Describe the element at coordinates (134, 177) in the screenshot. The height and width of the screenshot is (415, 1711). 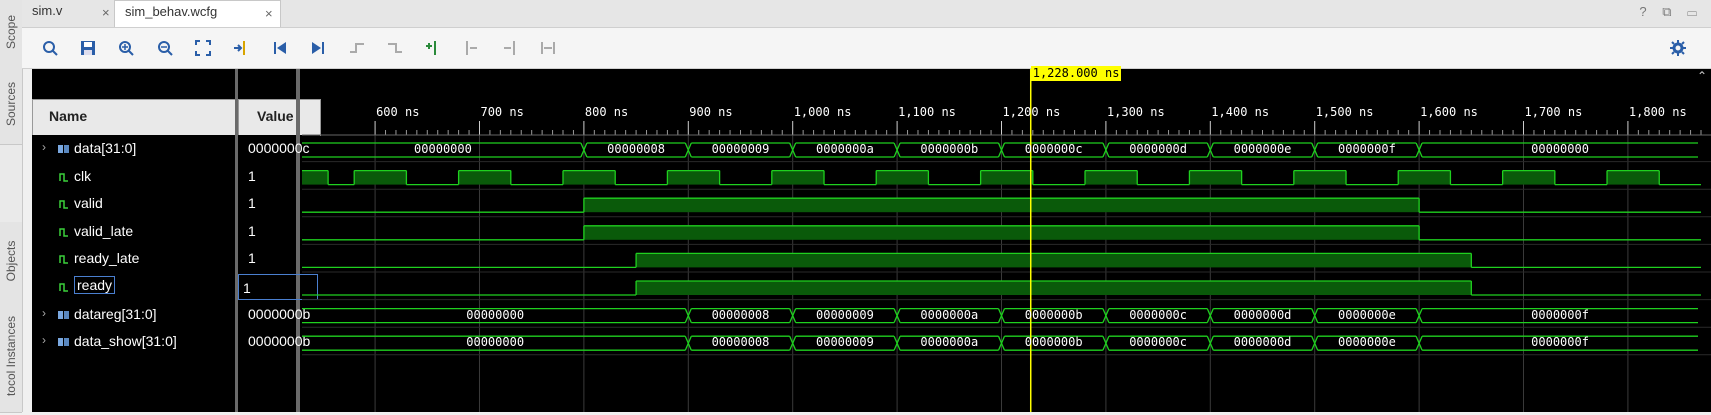
I see `signal-row-clk: clk` at that location.